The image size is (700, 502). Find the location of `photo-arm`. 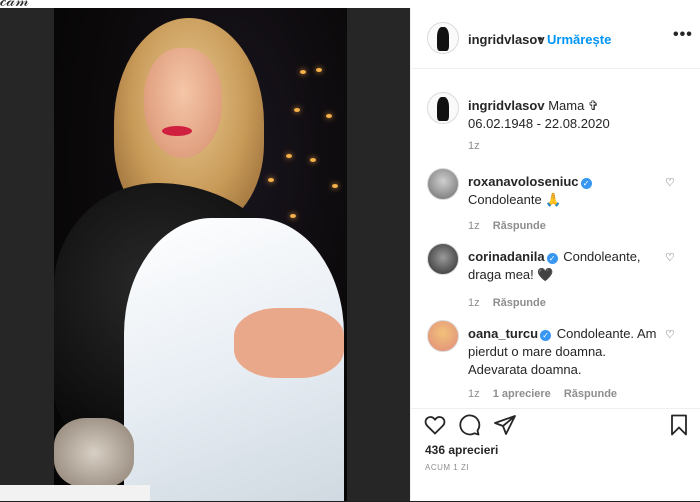

photo-arm is located at coordinates (289, 343).